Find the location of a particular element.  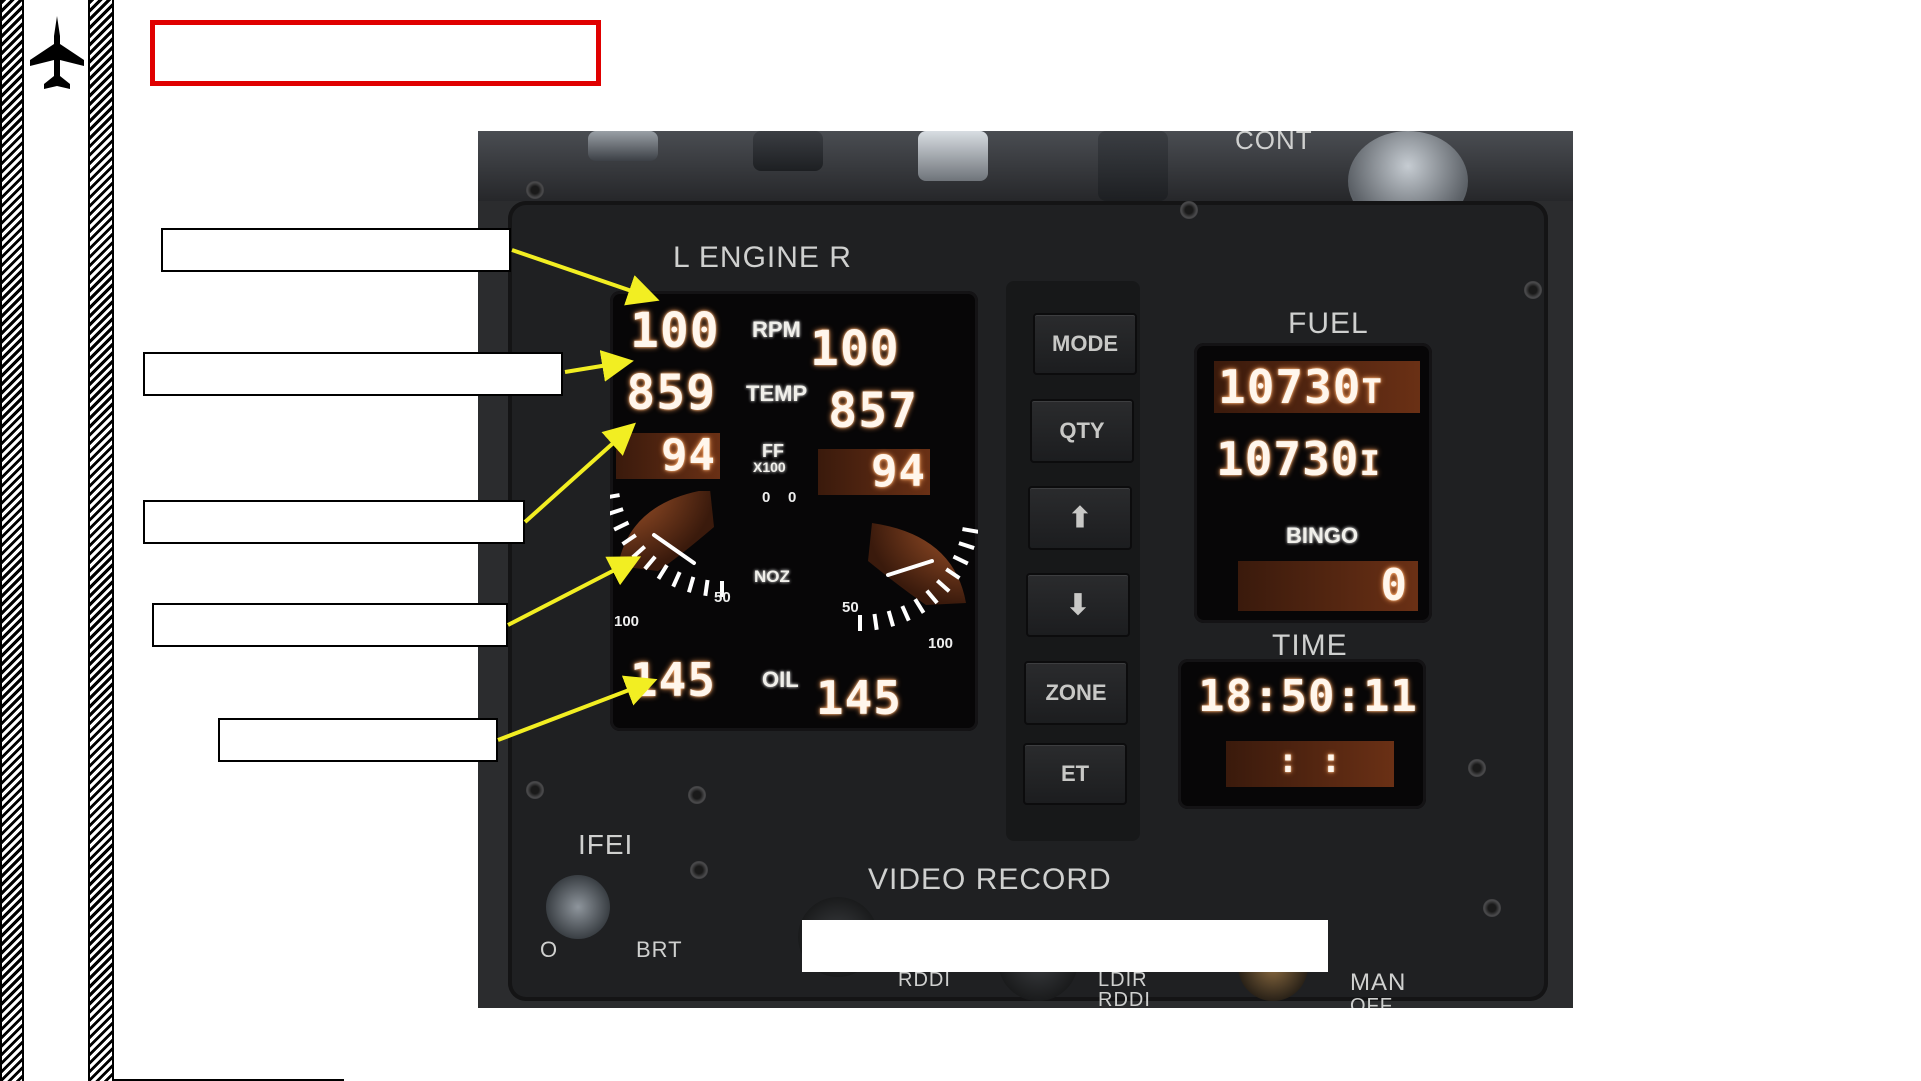

callout-temp is located at coordinates (353, 374).